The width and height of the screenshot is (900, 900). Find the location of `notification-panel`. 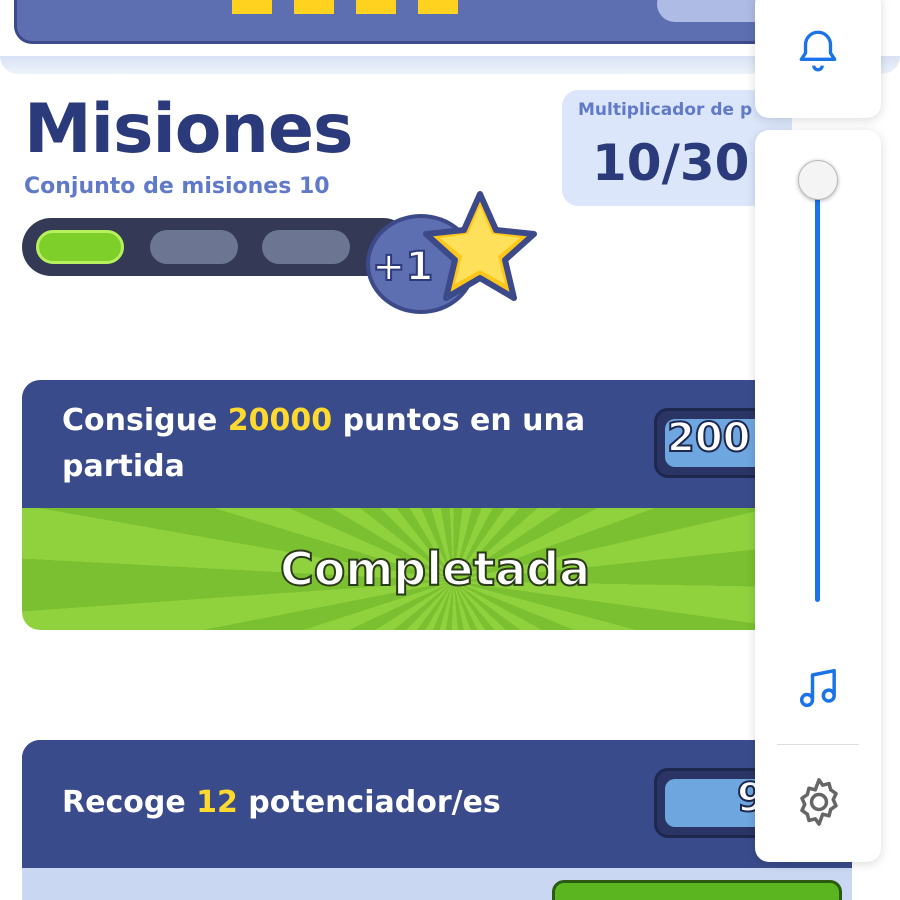

notification-panel is located at coordinates (818, 59).